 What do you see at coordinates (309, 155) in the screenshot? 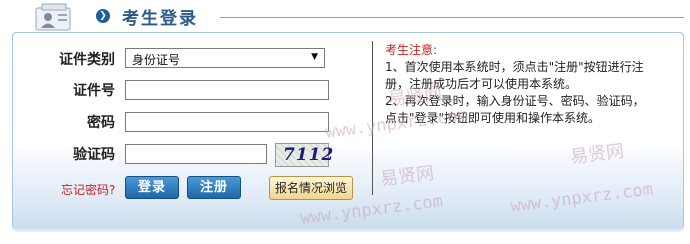
I see `captcha-code: 7112` at bounding box center [309, 155].